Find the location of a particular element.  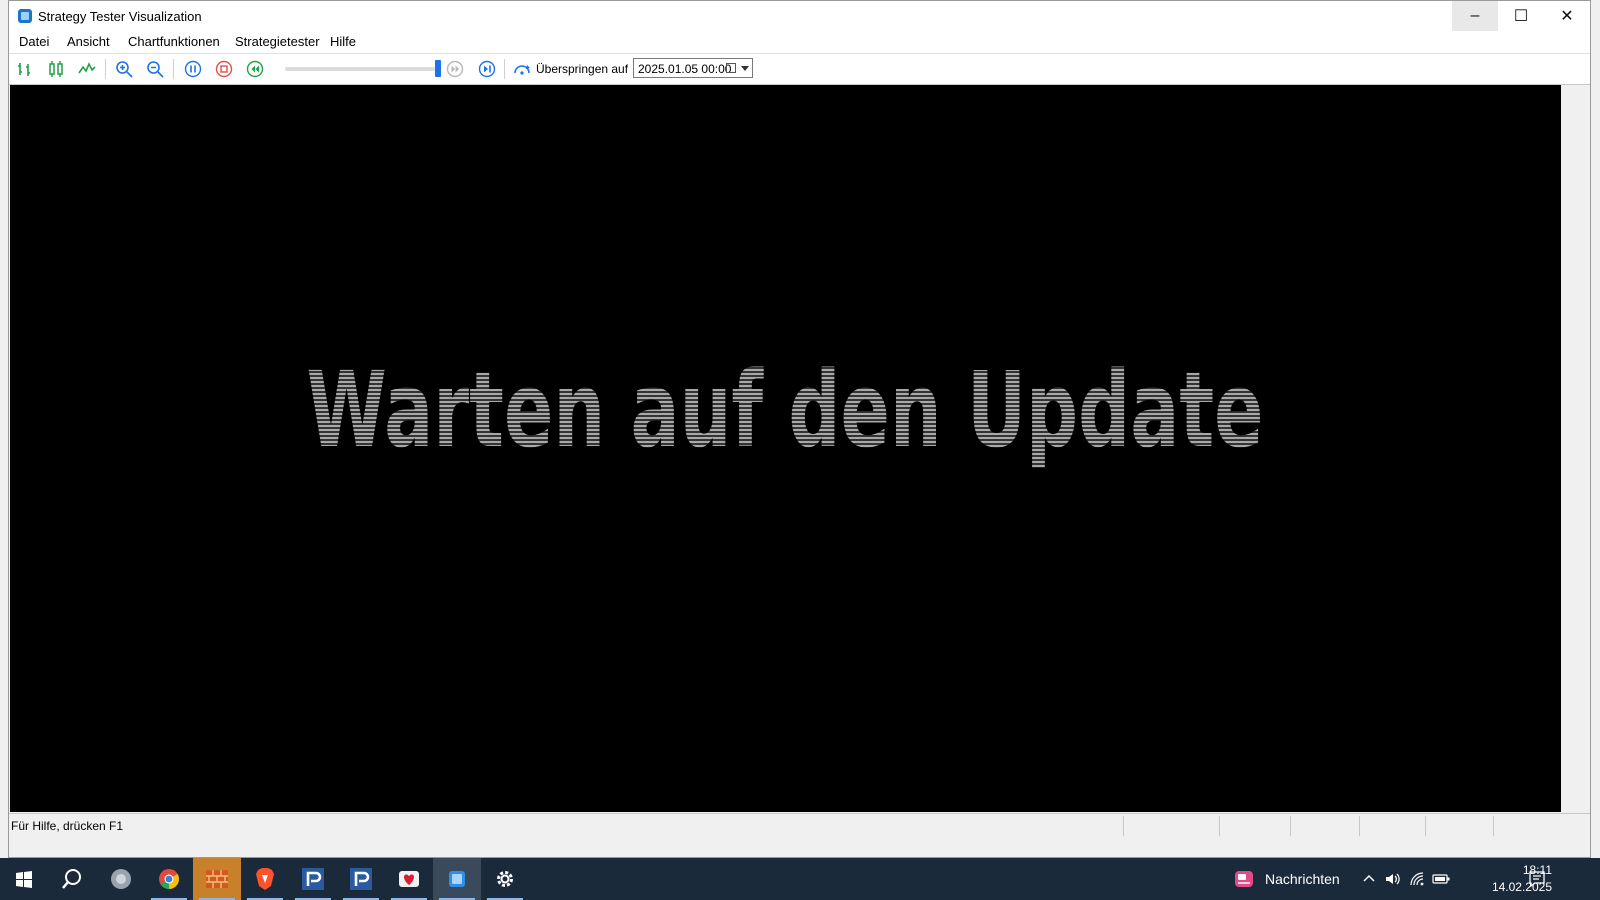

menu-ansicht: Ansicht is located at coordinates (88, 41).